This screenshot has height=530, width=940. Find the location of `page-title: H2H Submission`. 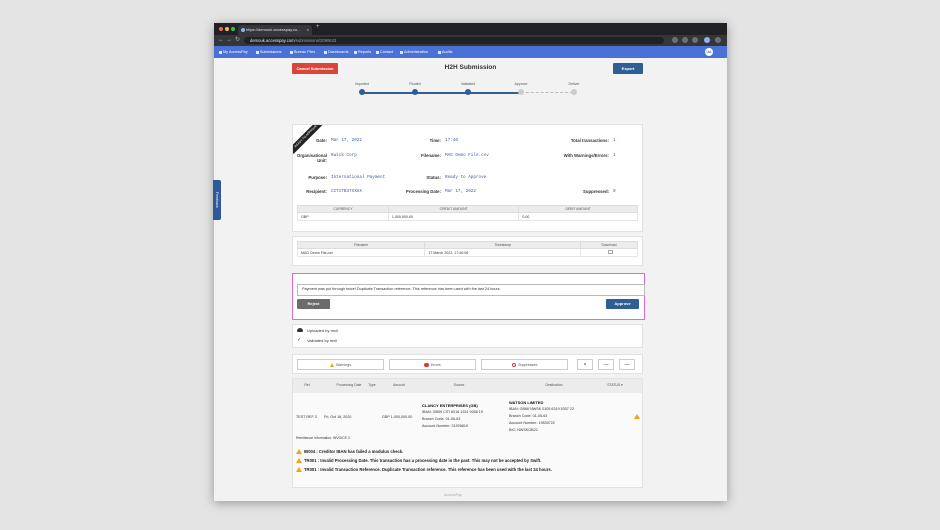

page-title: H2H Submission is located at coordinates (470, 67).